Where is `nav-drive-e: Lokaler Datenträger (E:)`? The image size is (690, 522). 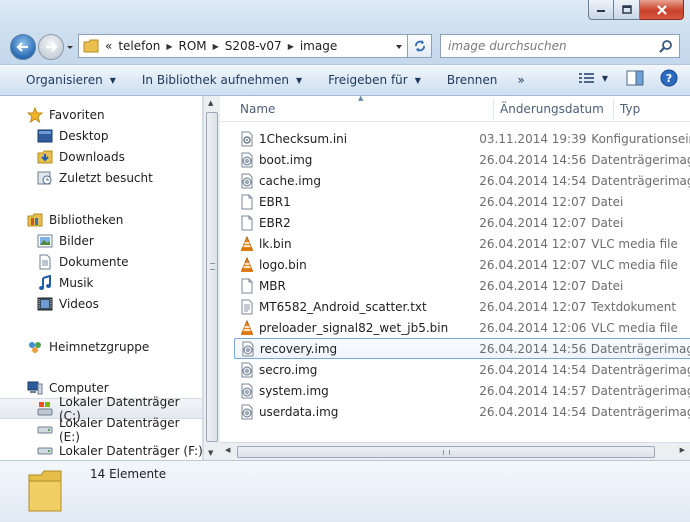
nav-drive-e: Lokaler Datenträger (E:) is located at coordinates (101, 430).